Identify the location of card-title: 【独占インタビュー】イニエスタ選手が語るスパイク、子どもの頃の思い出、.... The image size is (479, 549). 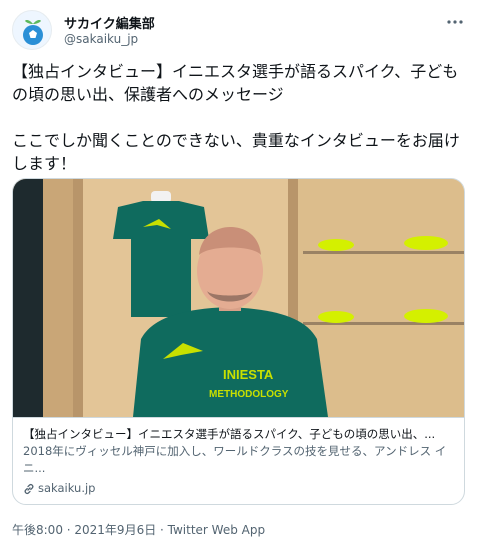
(229, 434).